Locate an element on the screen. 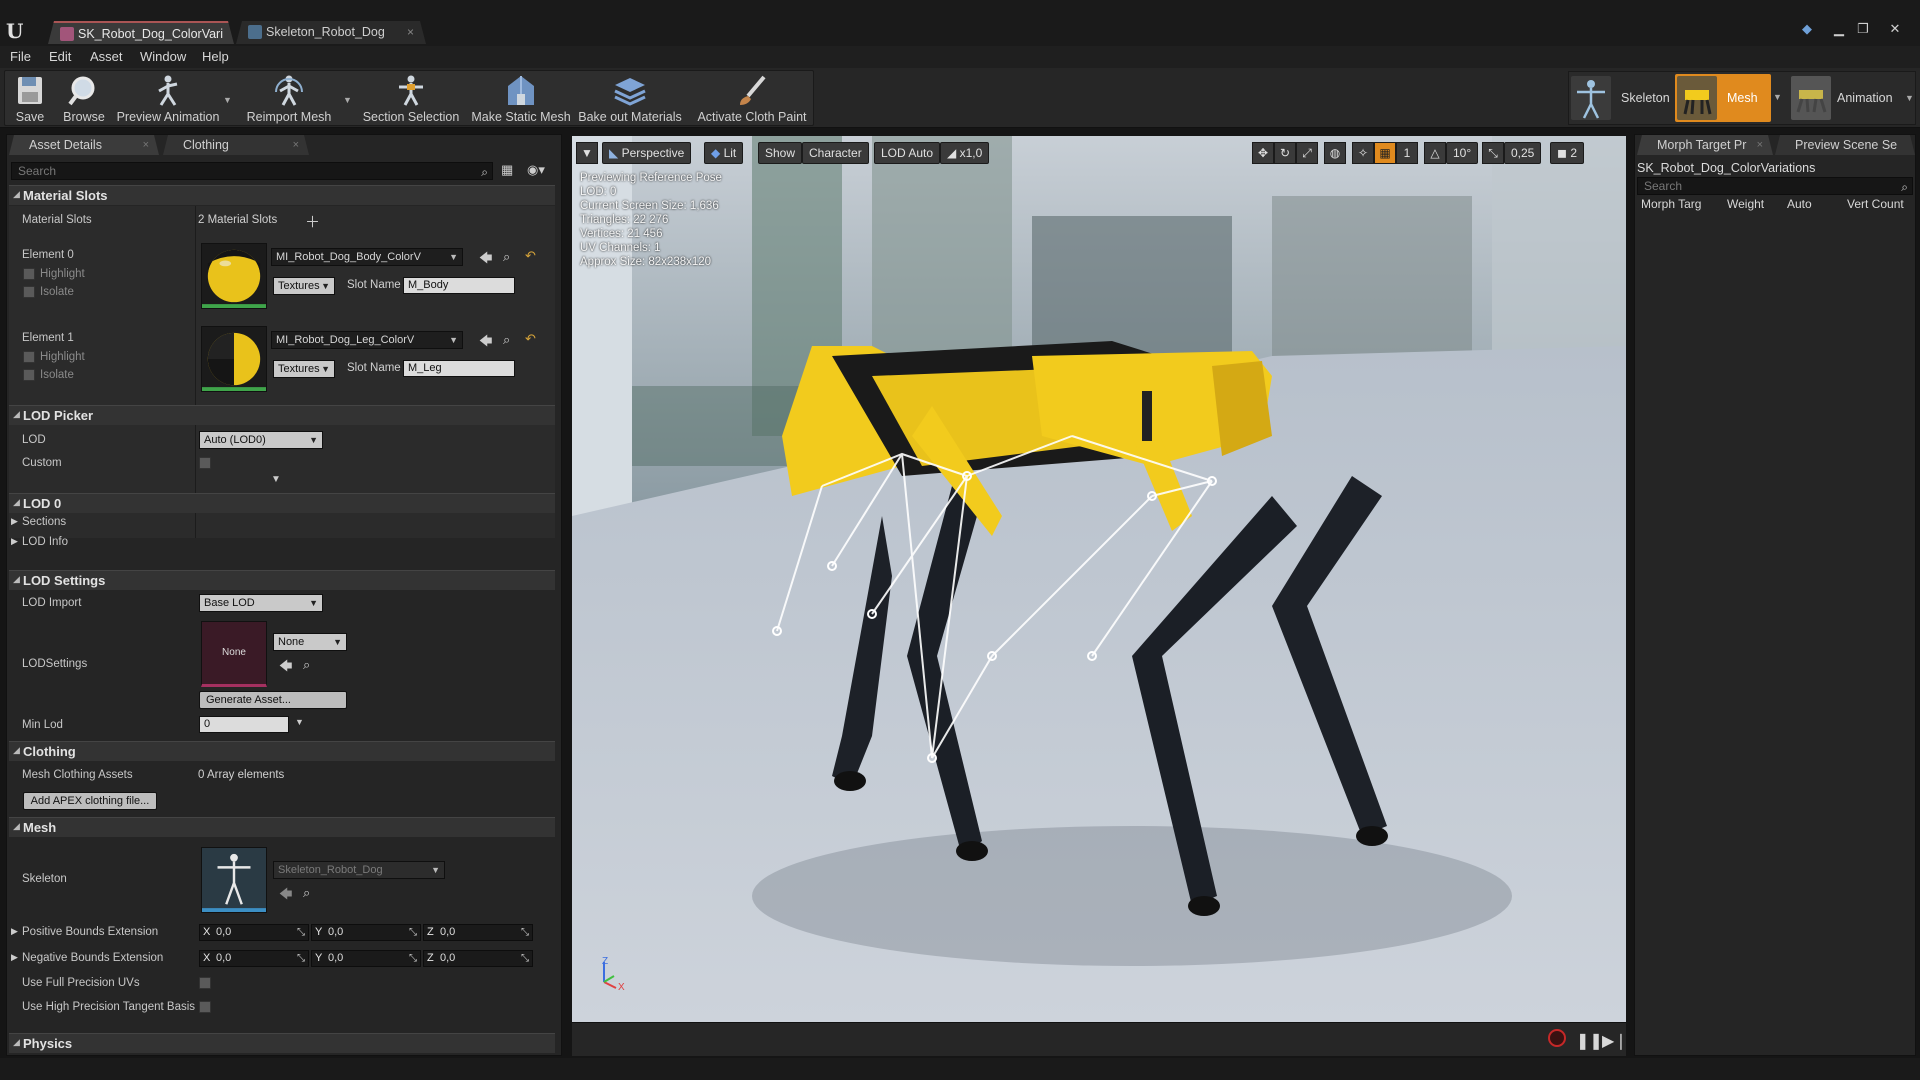 The image size is (1920, 1080). mesh-mode-button: Mesh is located at coordinates (1723, 98).